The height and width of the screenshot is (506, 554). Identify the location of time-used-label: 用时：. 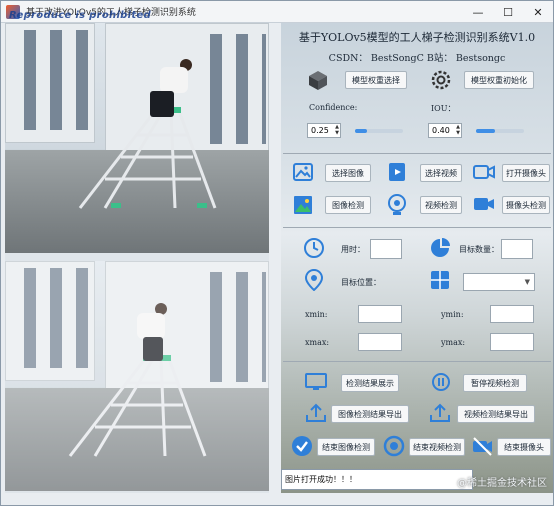
(353, 249).